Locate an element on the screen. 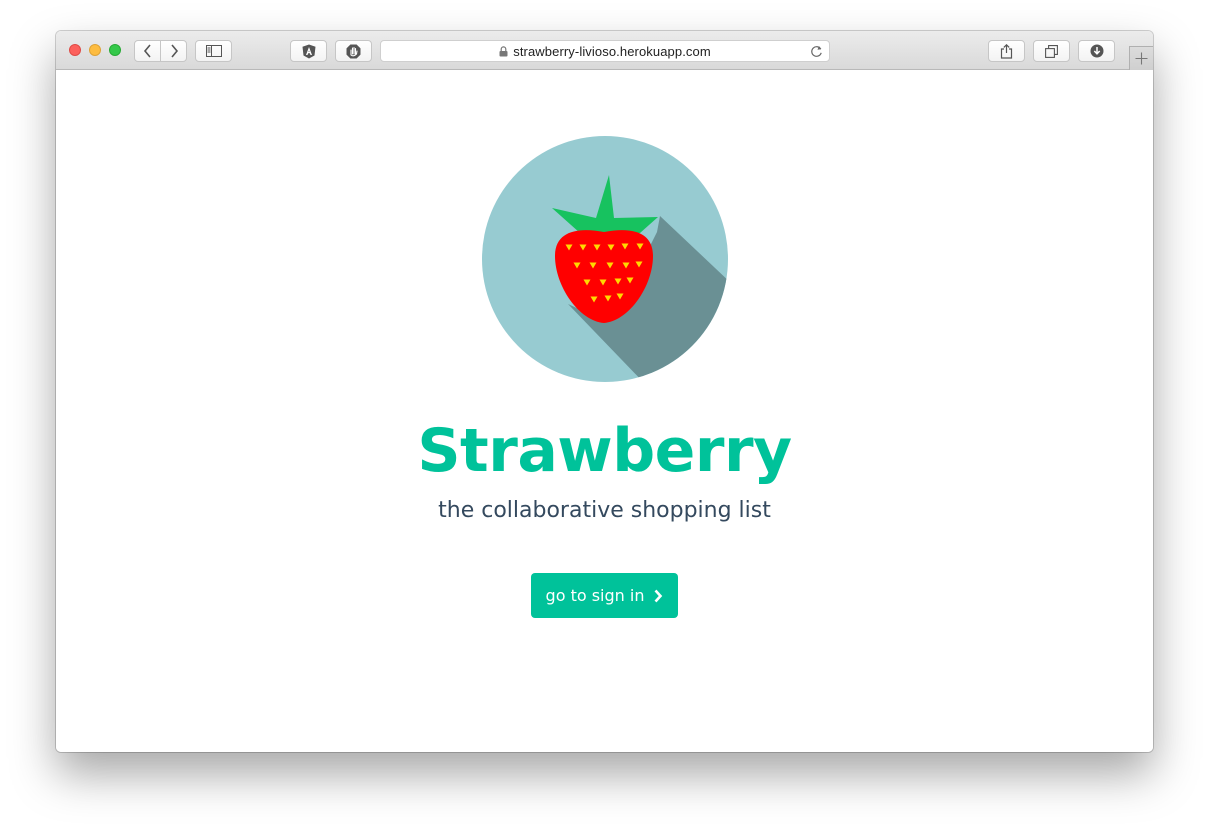 This screenshot has width=1209, height=832. minimize-icon is located at coordinates (95, 50).